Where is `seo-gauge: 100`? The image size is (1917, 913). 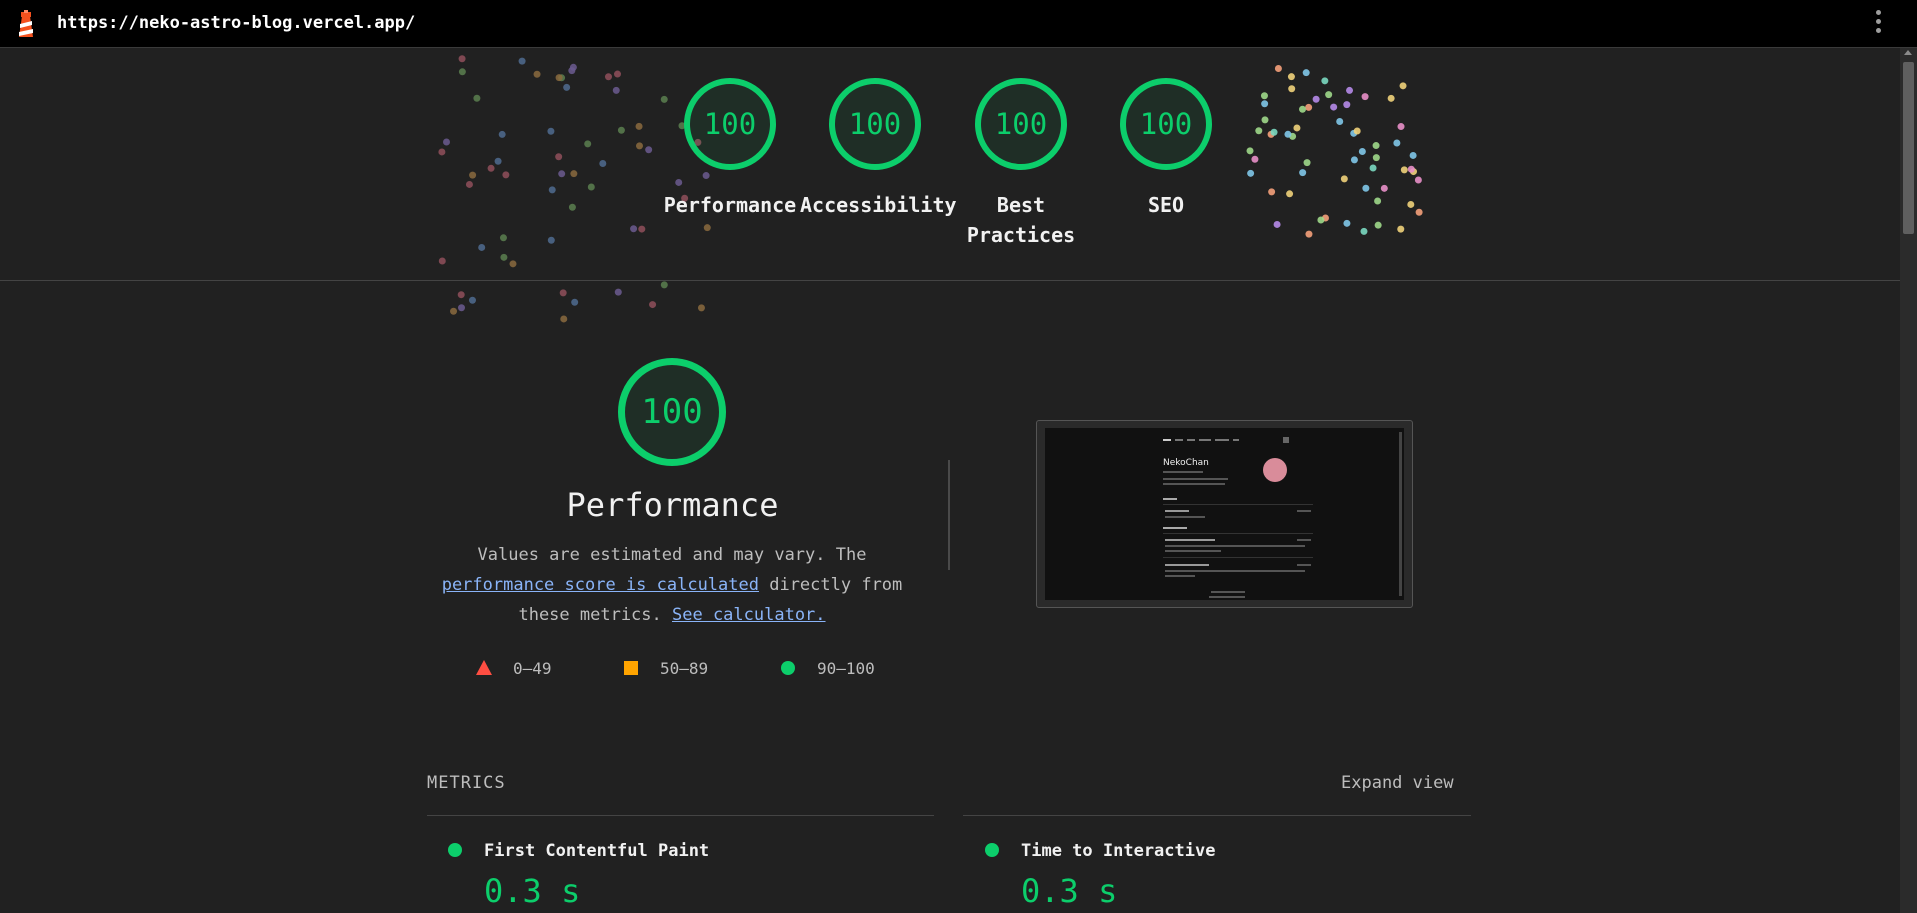 seo-gauge: 100 is located at coordinates (1166, 124).